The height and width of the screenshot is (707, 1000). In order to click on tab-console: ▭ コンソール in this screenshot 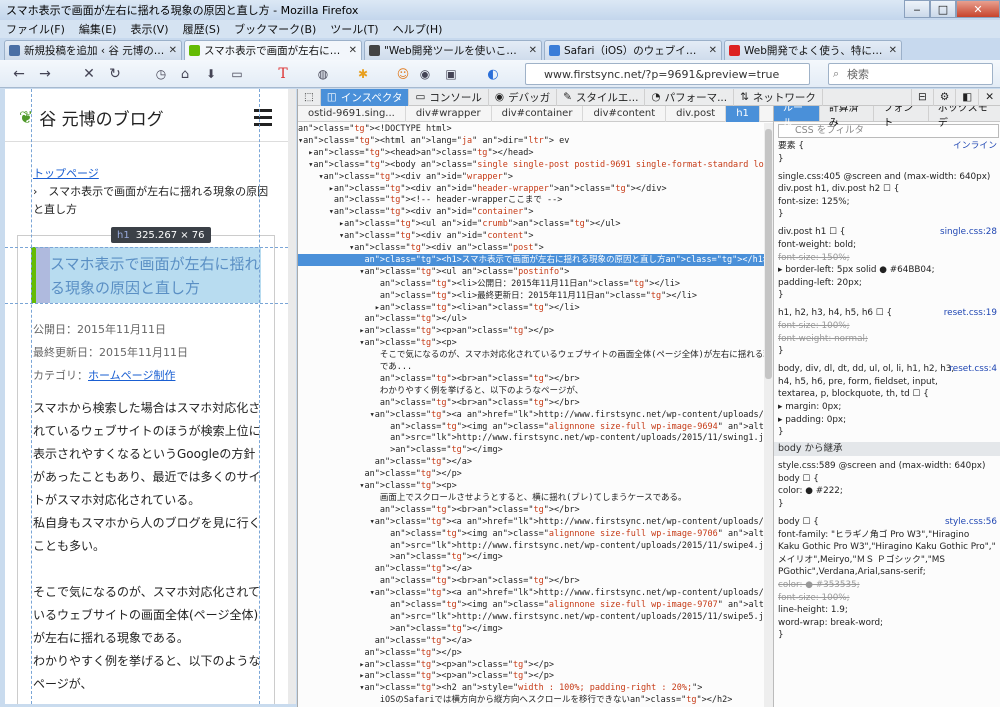, I will do `click(449, 97)`.